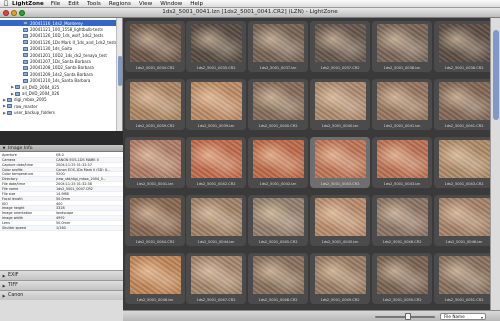 The height and width of the screenshot is (321, 500). What do you see at coordinates (216, 104) in the screenshot?
I see `thumbnail: 1ds2_5001_0039.lzn` at bounding box center [216, 104].